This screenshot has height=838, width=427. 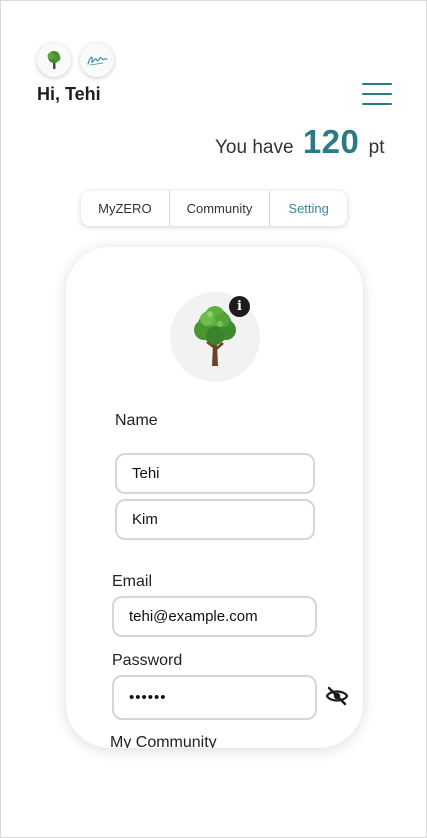 What do you see at coordinates (331, 141) in the screenshot?
I see `points-value: 120` at bounding box center [331, 141].